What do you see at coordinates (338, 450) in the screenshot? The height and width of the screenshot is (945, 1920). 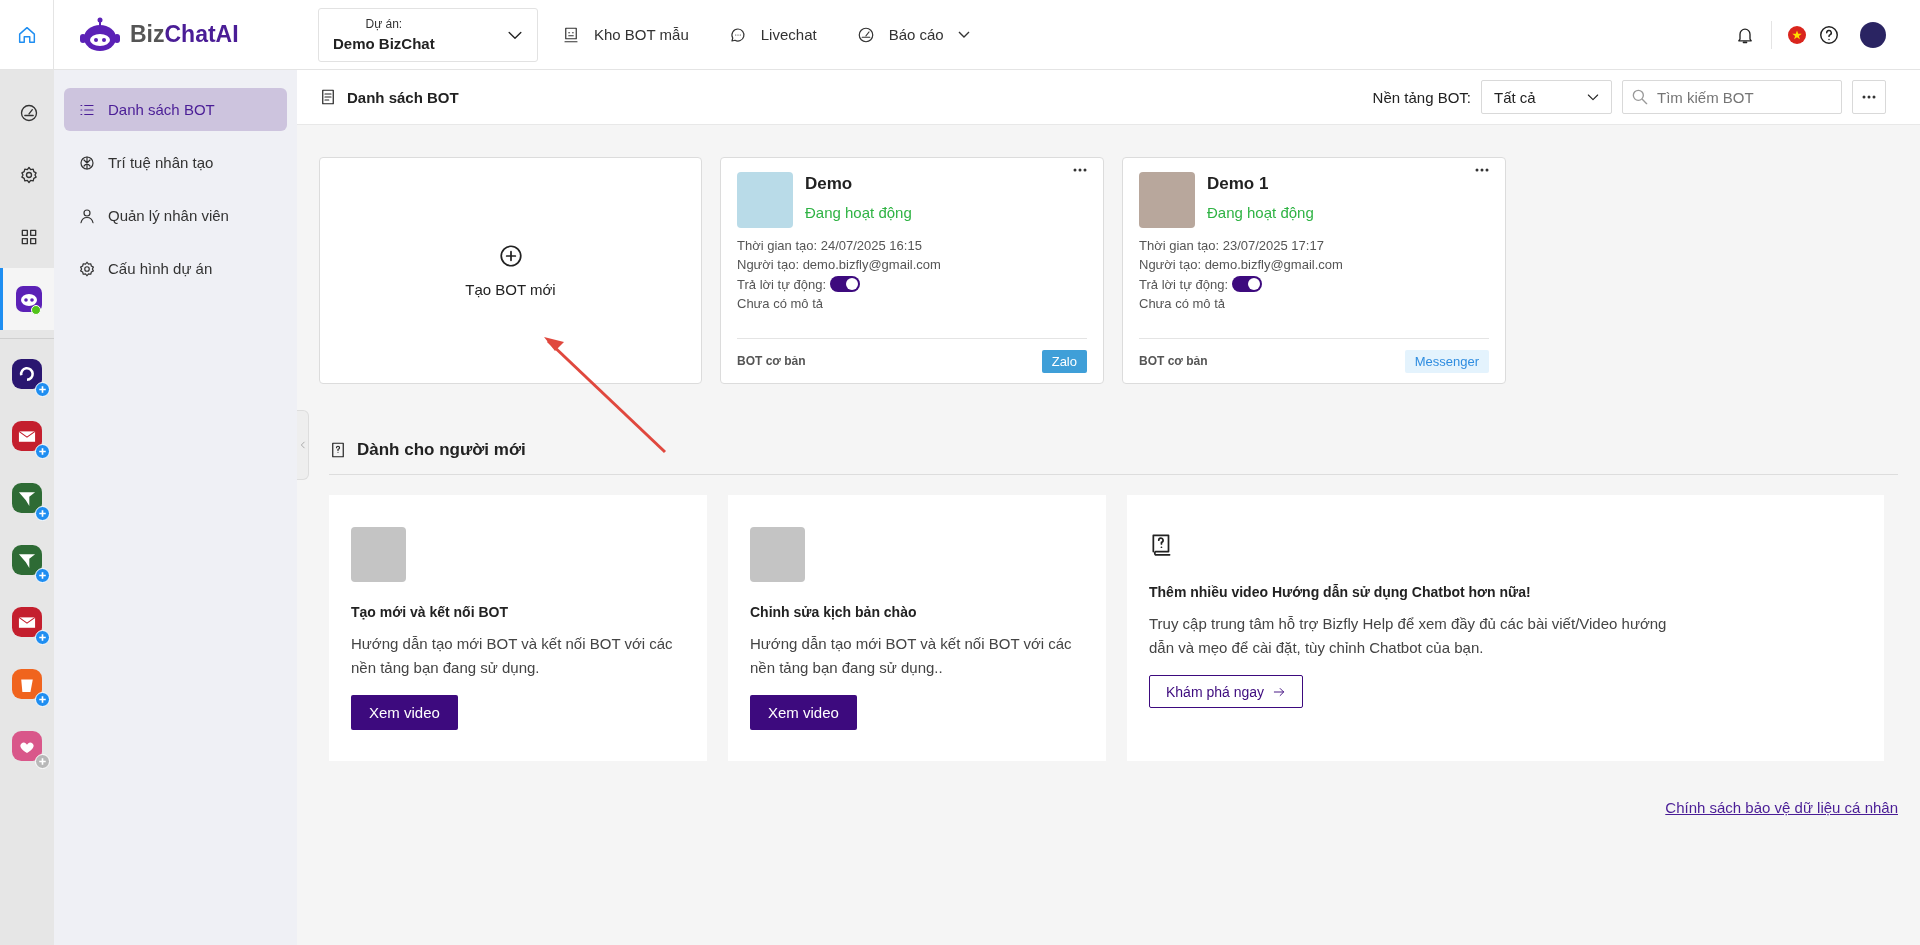 I see `book-question-icon` at bounding box center [338, 450].